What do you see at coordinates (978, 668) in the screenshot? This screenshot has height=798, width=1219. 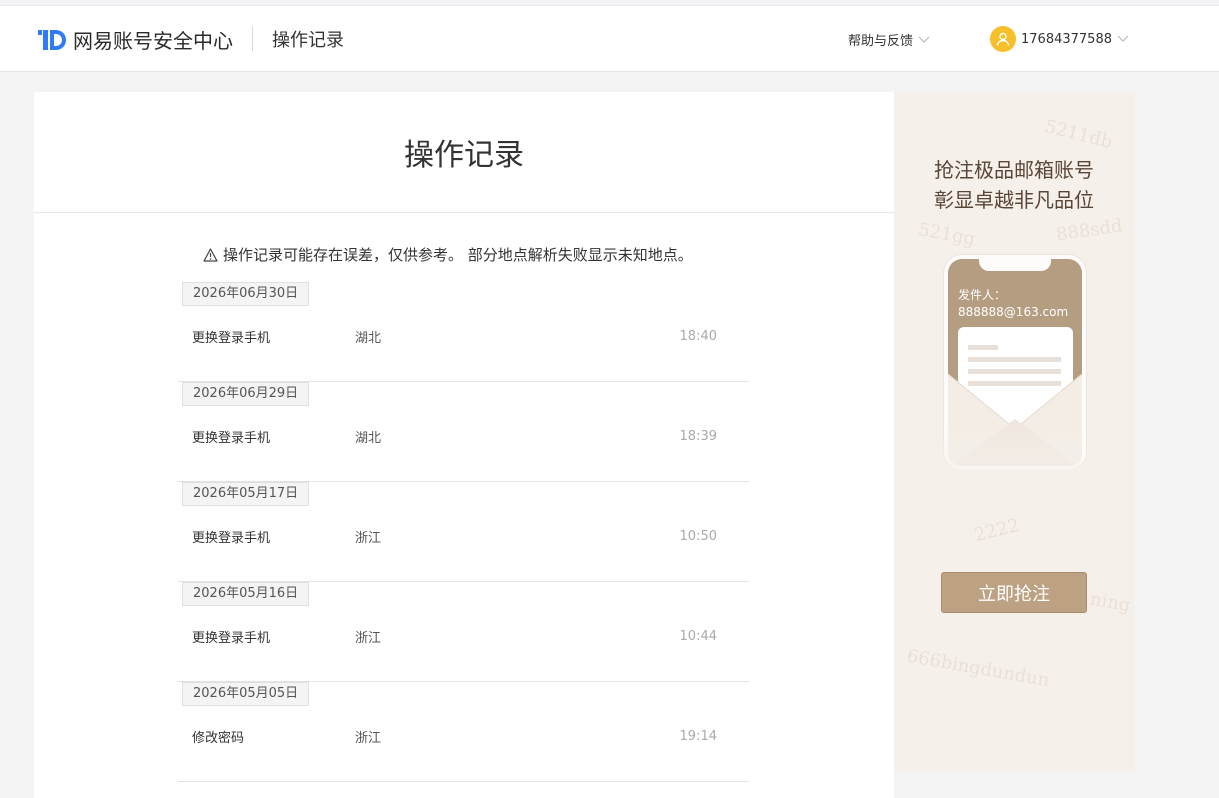 I see `ad-watermark-text: 666bingdundun` at bounding box center [978, 668].